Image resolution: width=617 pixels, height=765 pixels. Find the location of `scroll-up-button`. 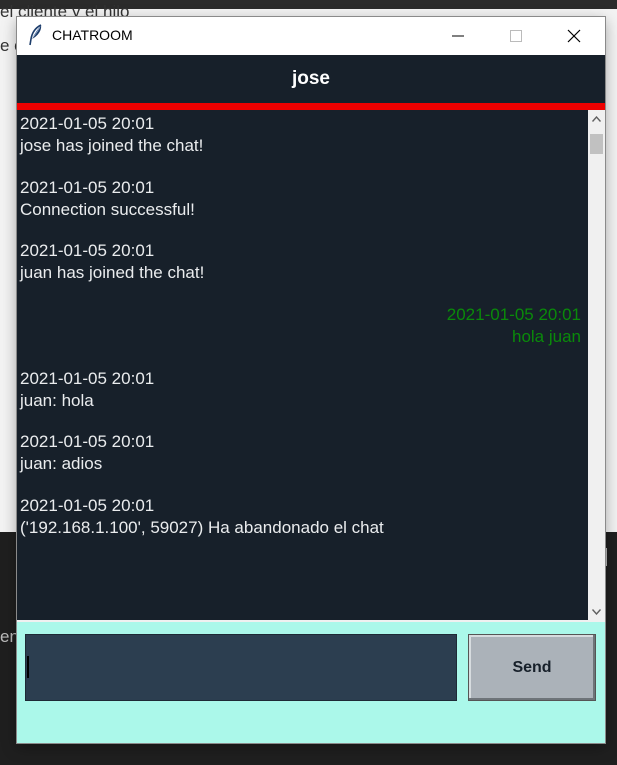

scroll-up-button is located at coordinates (596, 118).